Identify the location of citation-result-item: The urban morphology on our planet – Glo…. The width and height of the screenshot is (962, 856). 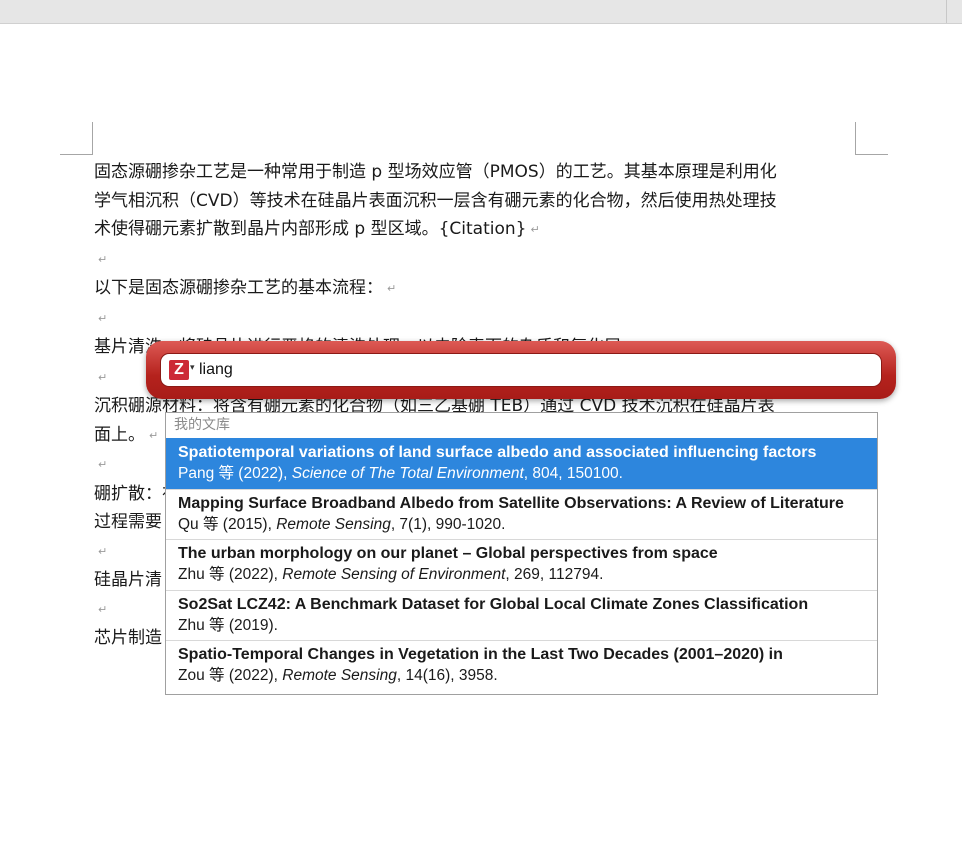
(521, 564).